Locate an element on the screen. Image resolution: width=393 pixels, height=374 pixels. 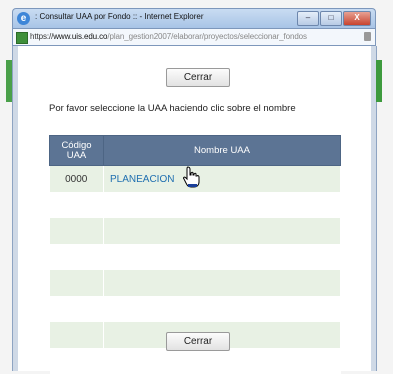
page-icon is located at coordinates (22, 38).